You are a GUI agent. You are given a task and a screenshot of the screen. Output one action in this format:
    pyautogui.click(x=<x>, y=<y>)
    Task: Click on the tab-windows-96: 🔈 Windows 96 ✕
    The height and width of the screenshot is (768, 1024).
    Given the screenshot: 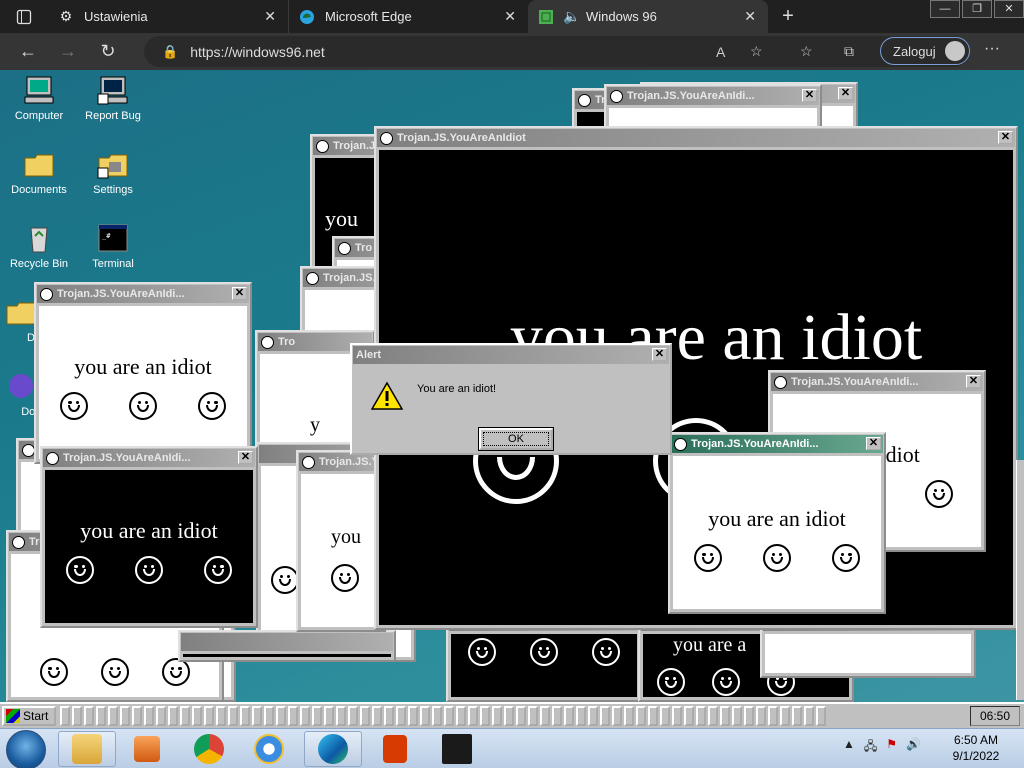 What is the action you would take?
    pyautogui.click(x=648, y=16)
    